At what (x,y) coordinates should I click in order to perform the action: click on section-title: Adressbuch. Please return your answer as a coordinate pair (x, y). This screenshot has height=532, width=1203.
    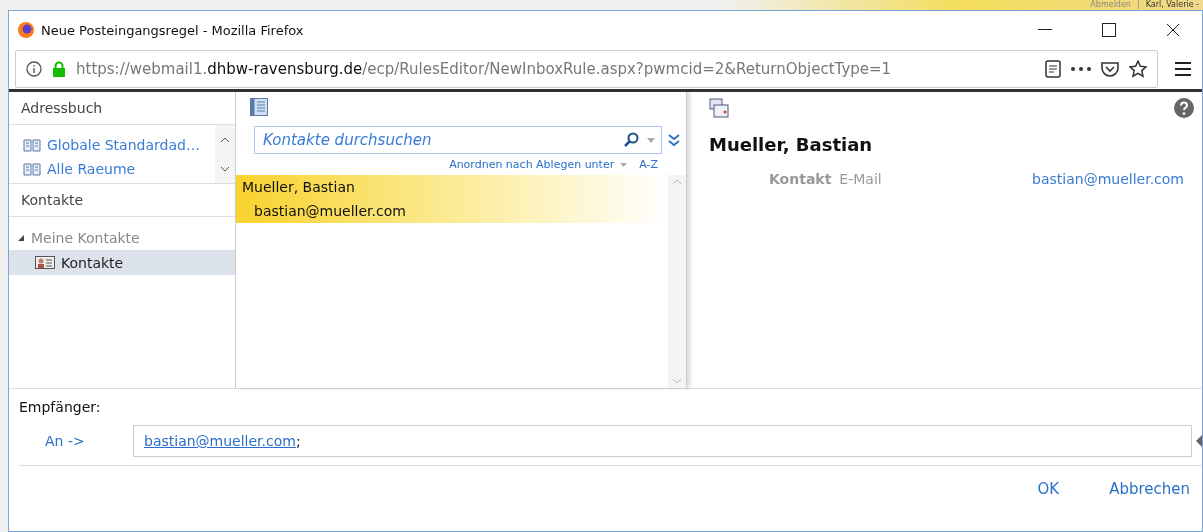
    Looking at the image, I should click on (122, 108).